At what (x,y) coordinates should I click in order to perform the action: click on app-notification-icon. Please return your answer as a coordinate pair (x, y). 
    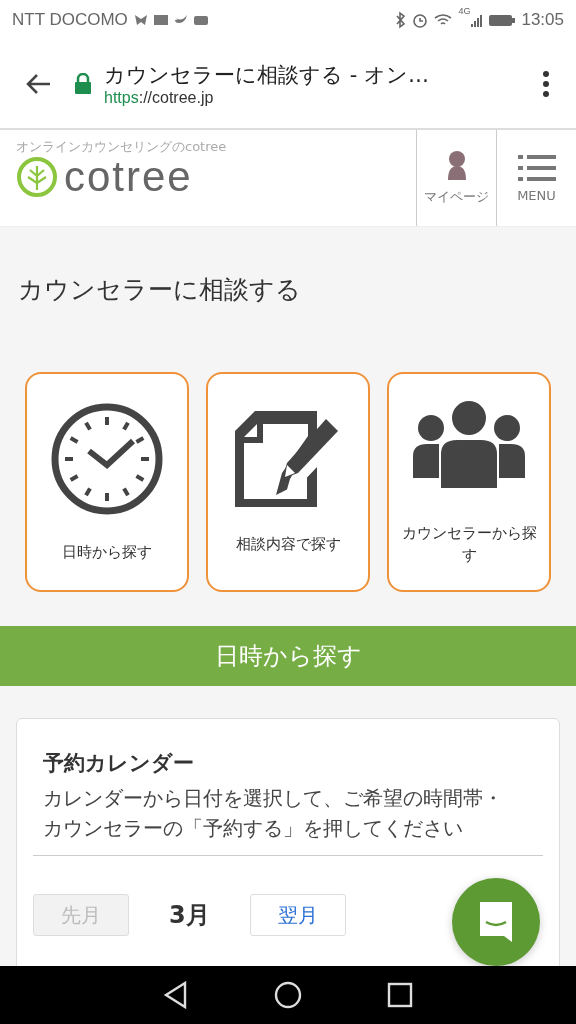
    Looking at the image, I should click on (140, 20).